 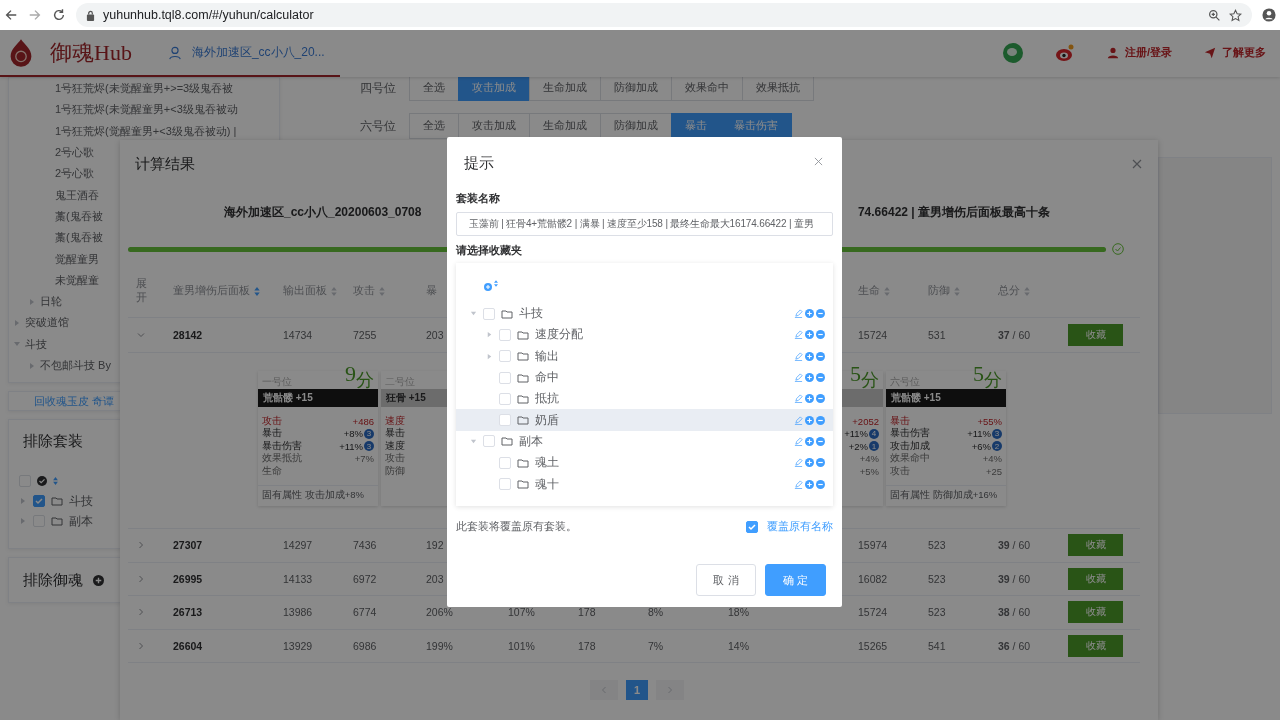 What do you see at coordinates (144, 89) in the screenshot?
I see `tree-item: 1号狂荒烬(未觉醒童男+>=3级鬼吞被` at bounding box center [144, 89].